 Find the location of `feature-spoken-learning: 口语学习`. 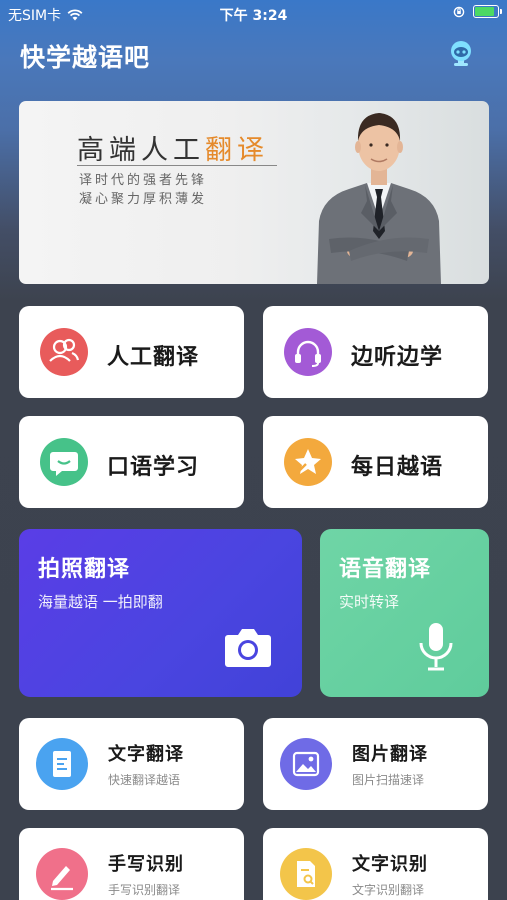

feature-spoken-learning: 口语学习 is located at coordinates (131, 462).